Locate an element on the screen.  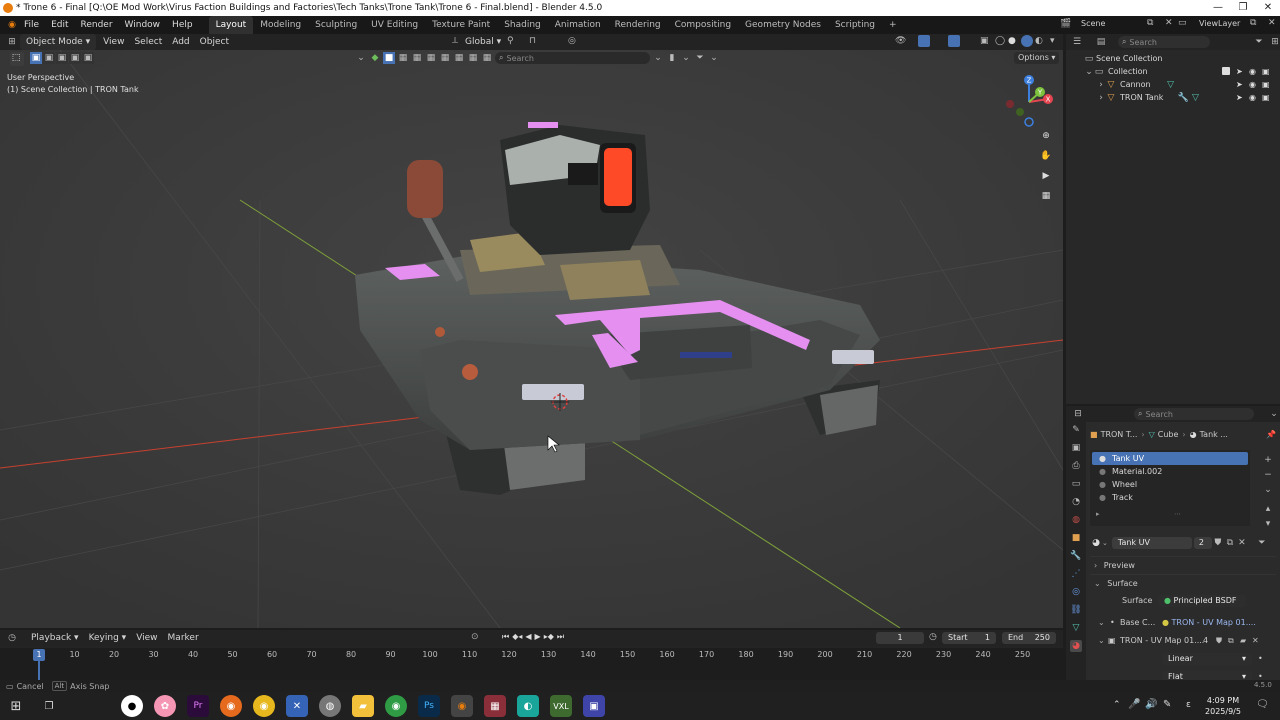
properties-editor-icon: ⊟ is located at coordinates (1078, 414).